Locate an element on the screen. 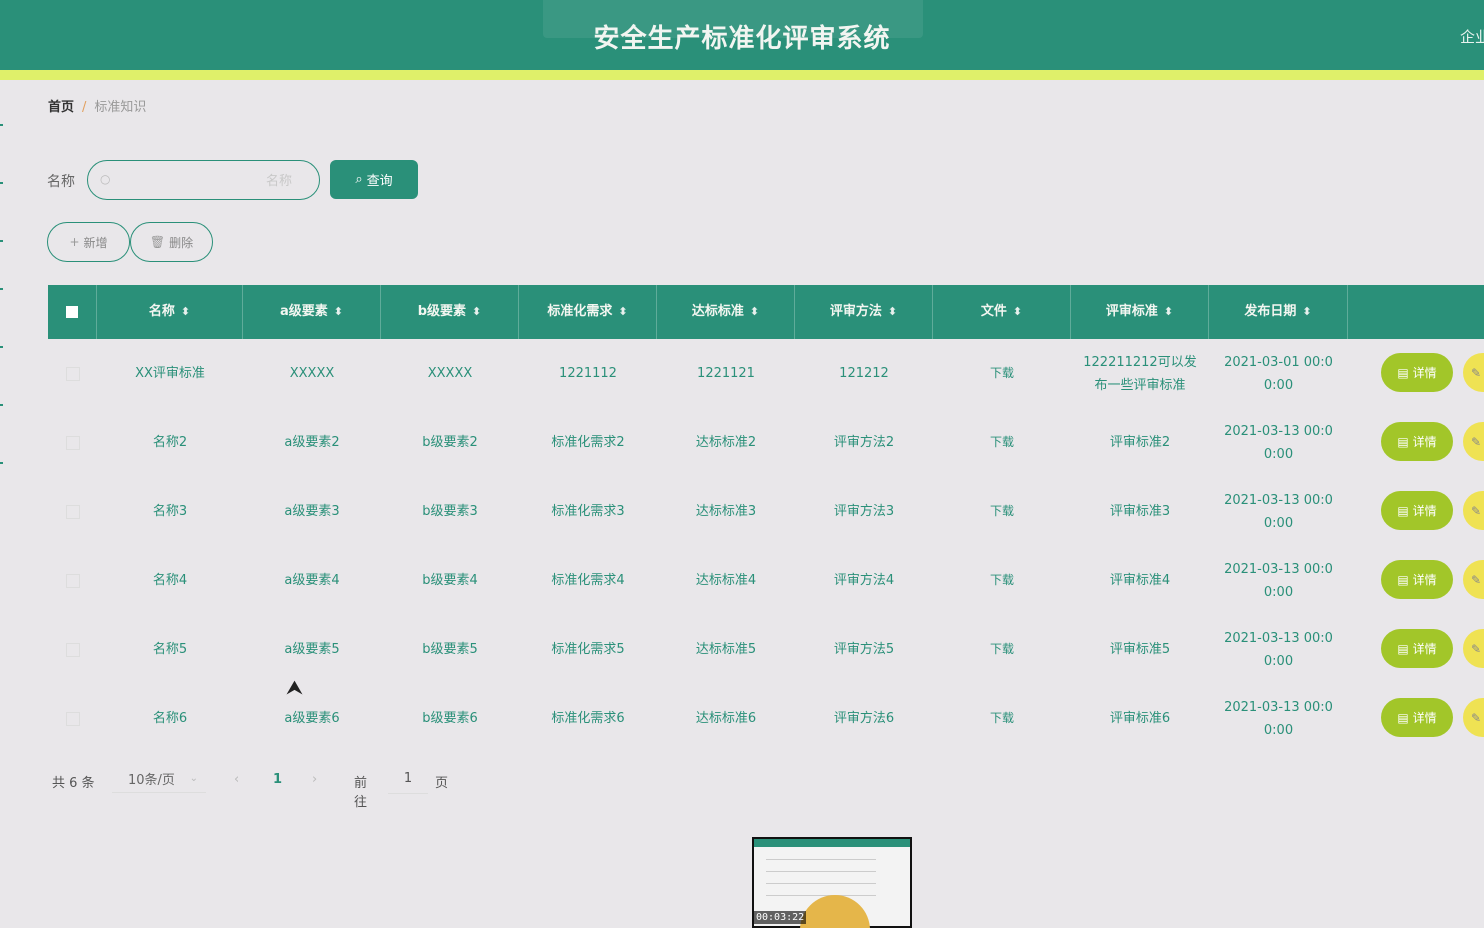  cell-reach-standard: 达标标准4 is located at coordinates (726, 580).